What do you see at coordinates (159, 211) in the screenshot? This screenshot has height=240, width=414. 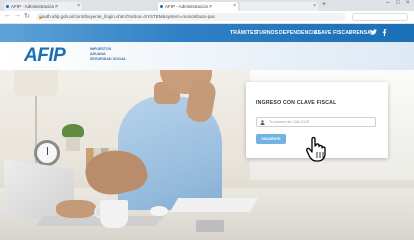 I see `computer-mouse` at bounding box center [159, 211].